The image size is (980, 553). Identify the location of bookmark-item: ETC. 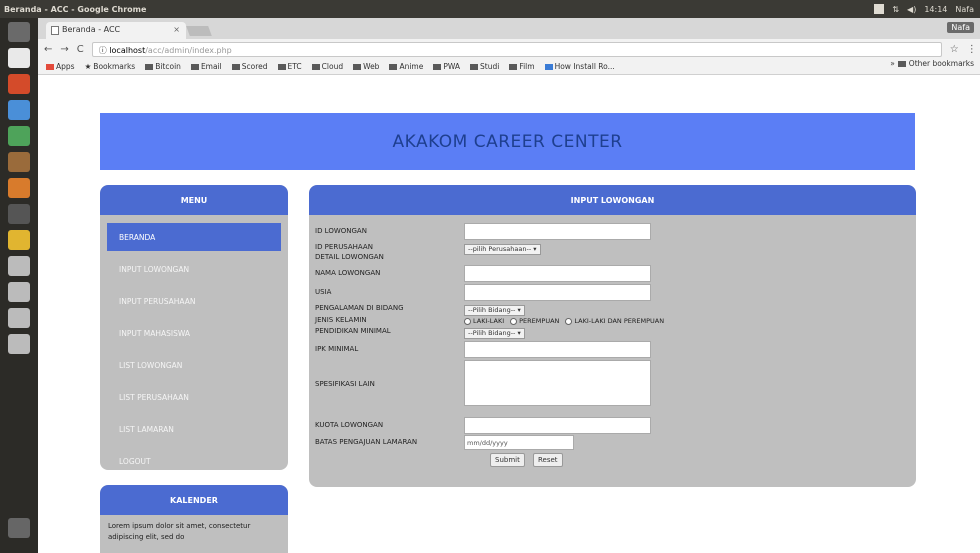
(289, 66).